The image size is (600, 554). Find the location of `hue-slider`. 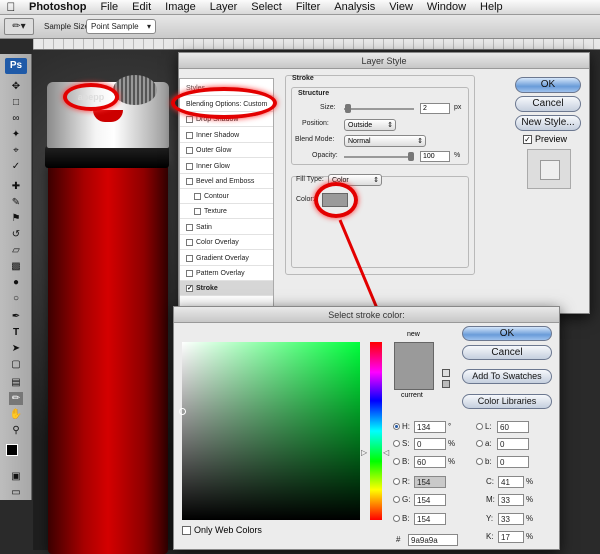

hue-slider is located at coordinates (376, 431).